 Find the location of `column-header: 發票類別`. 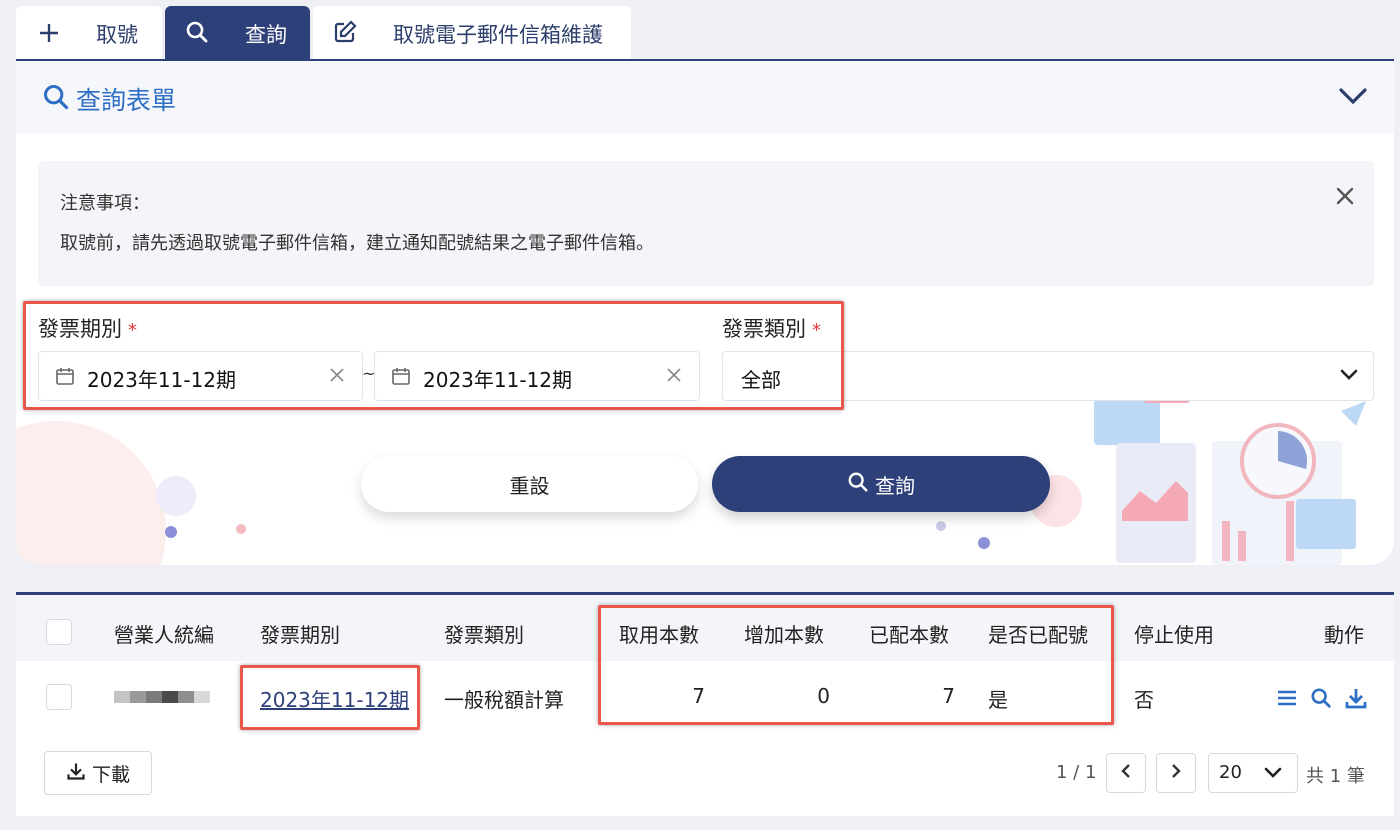

column-header: 發票類別 is located at coordinates (484, 635).